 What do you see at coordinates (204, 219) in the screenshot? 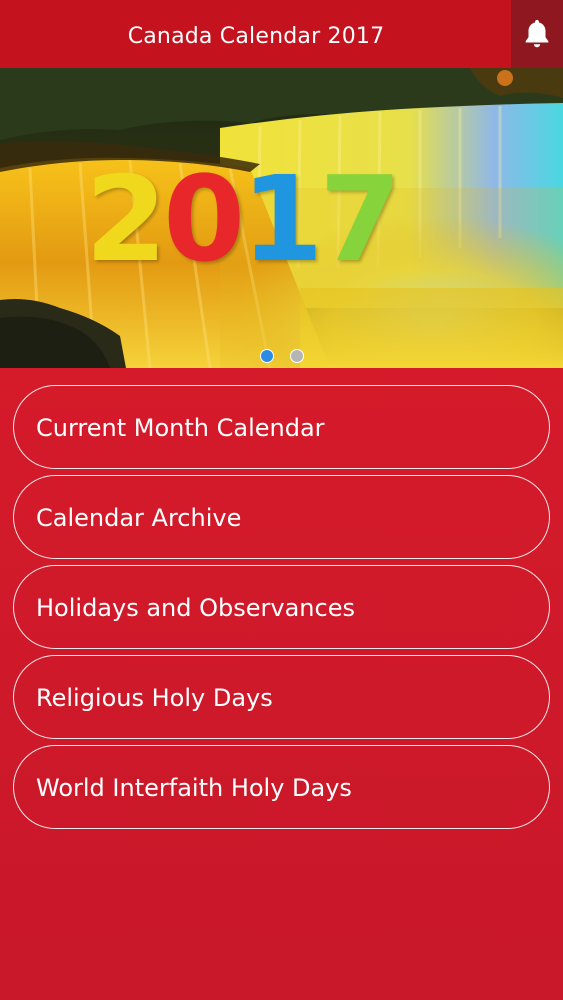
I see `year-digit-0: 0` at bounding box center [204, 219].